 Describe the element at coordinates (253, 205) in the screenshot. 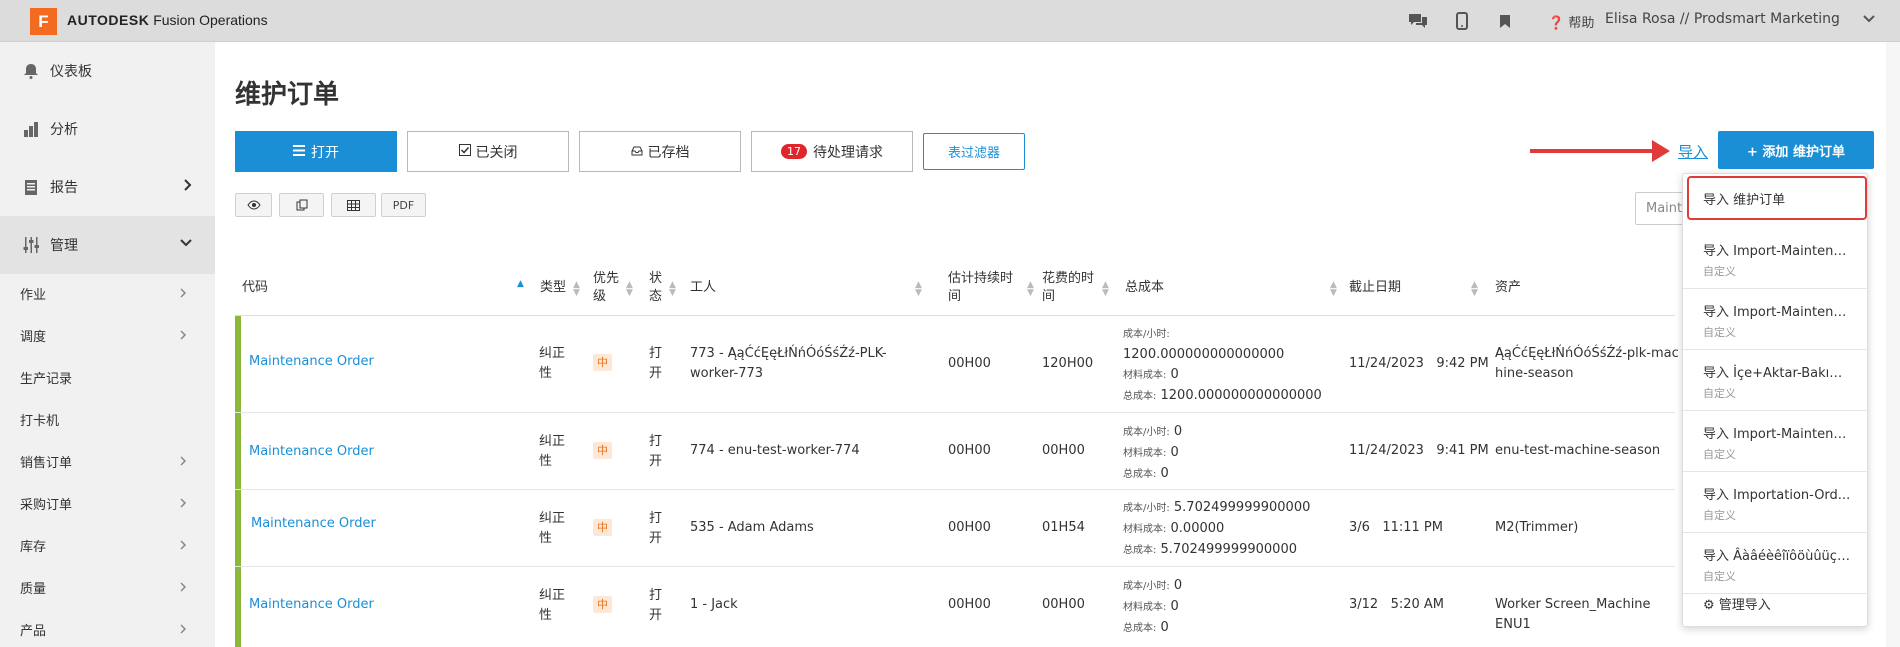

I see `eye-icon` at that location.